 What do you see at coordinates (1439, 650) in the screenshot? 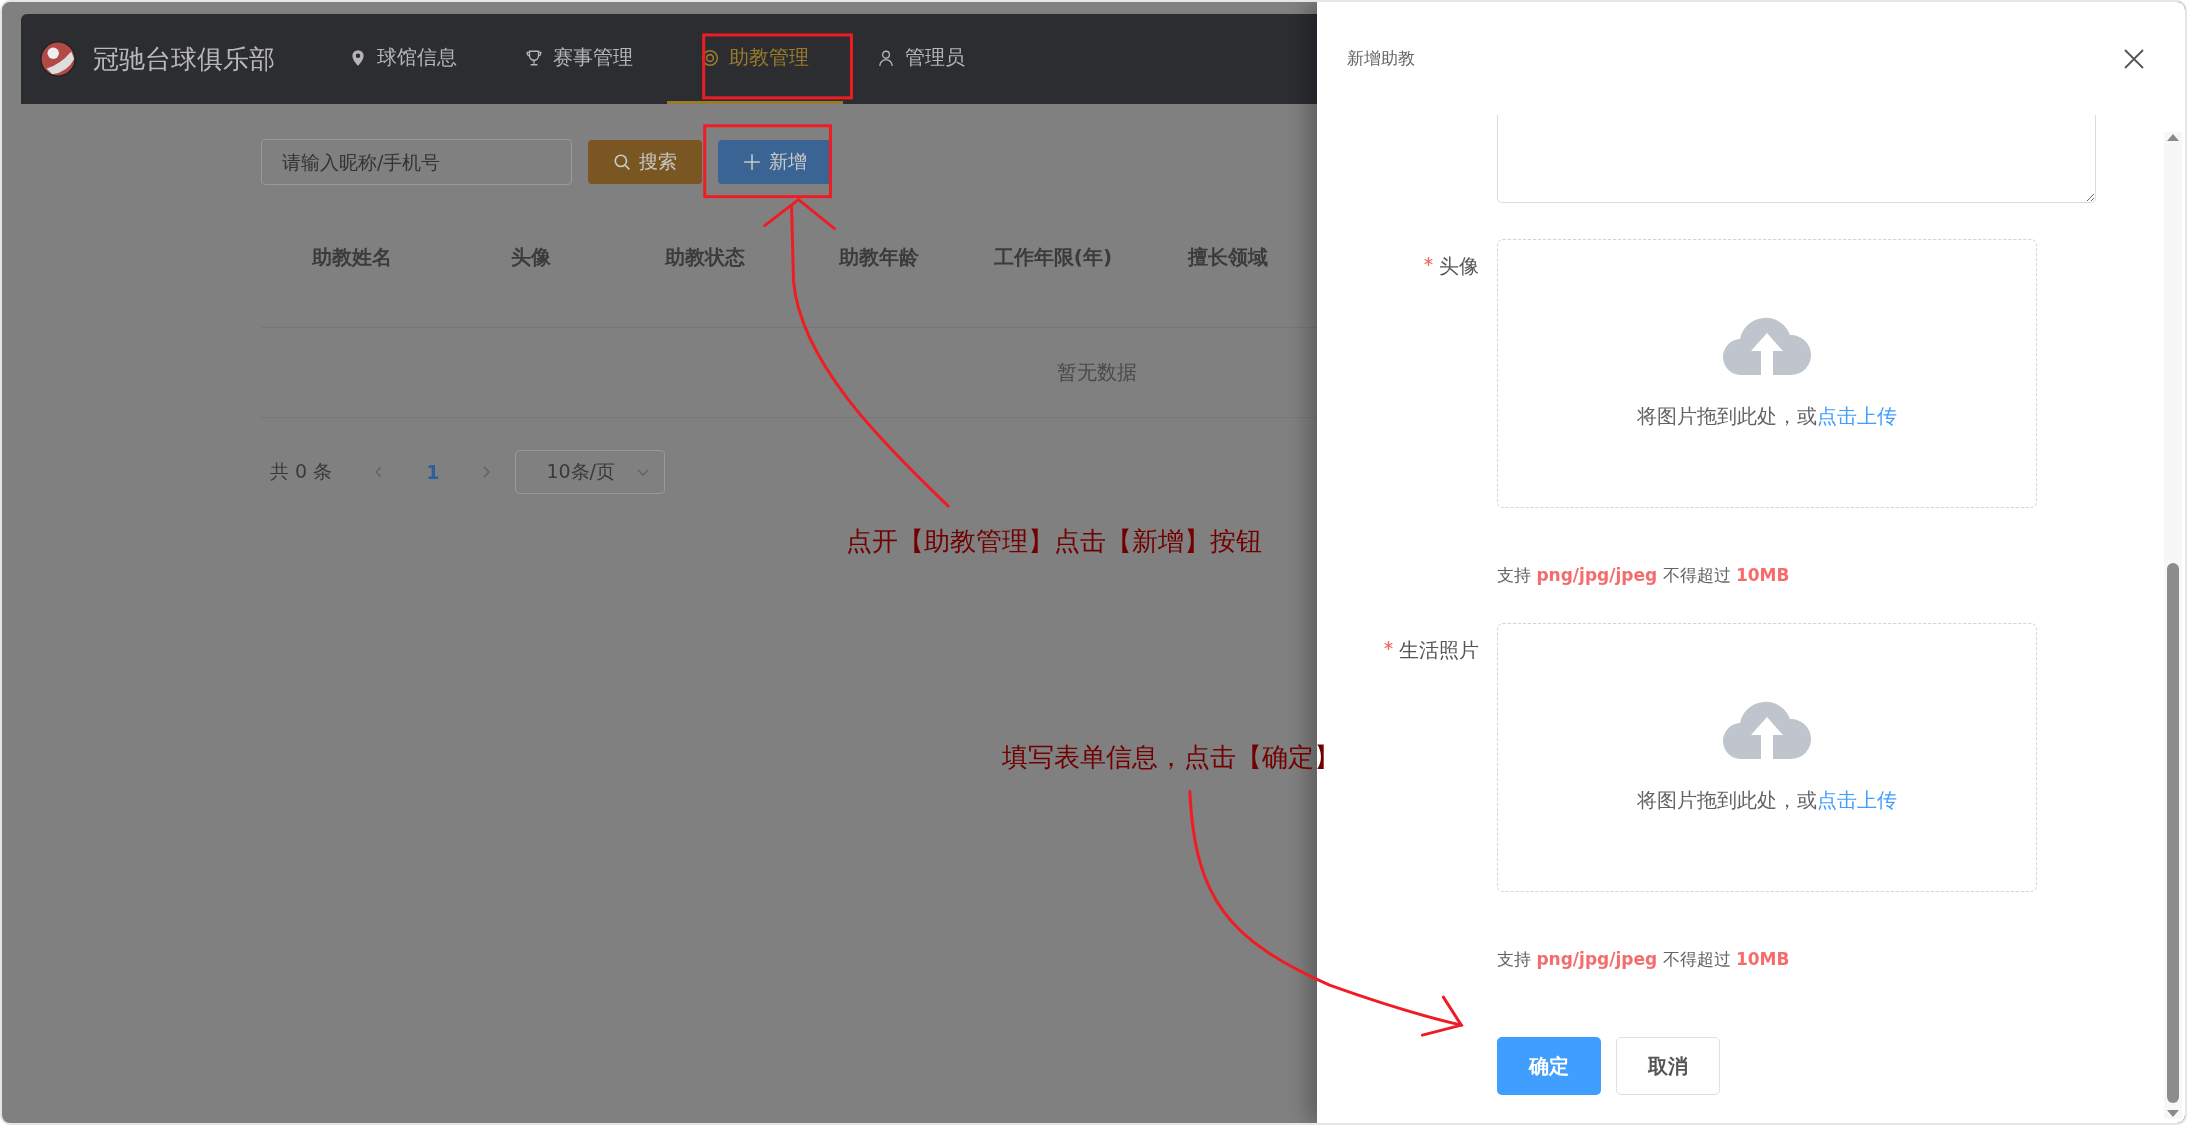
I see `field-label: 生活照片` at bounding box center [1439, 650].